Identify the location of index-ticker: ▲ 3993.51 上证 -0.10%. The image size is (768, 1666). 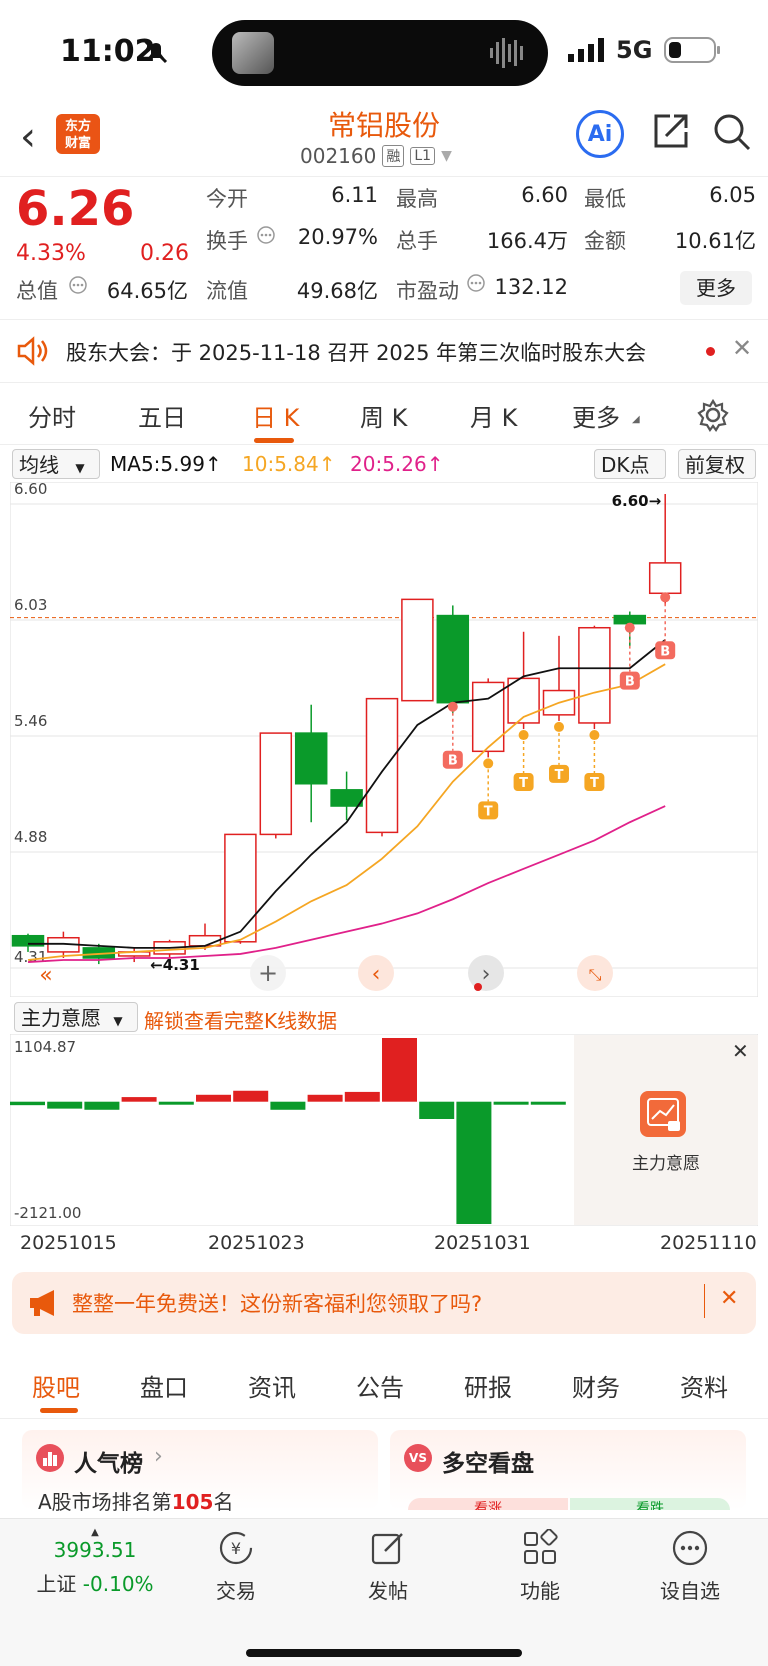
(95, 1562).